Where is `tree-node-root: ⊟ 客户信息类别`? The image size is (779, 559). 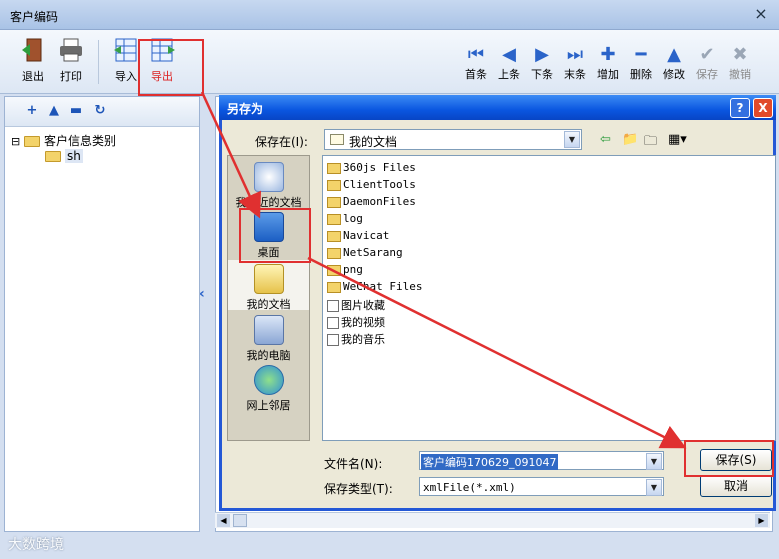 tree-node-root: ⊟ 客户信息类别 is located at coordinates (63, 140).